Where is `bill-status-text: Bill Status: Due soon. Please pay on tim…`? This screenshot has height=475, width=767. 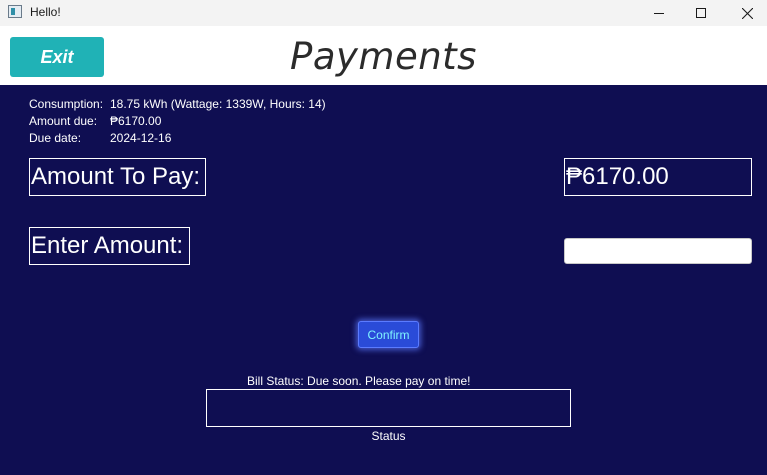
bill-status-text: Bill Status: Due soon. Please pay on tim… is located at coordinates (359, 381).